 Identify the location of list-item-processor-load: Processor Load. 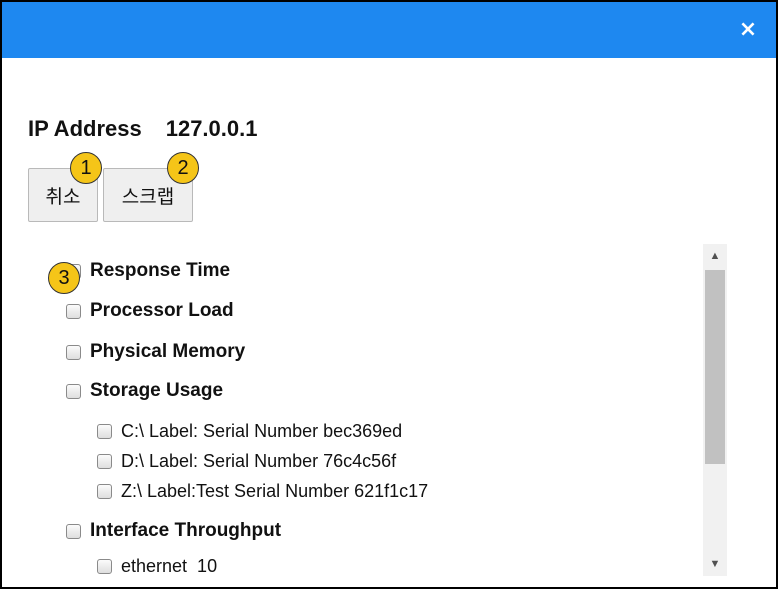
(150, 311).